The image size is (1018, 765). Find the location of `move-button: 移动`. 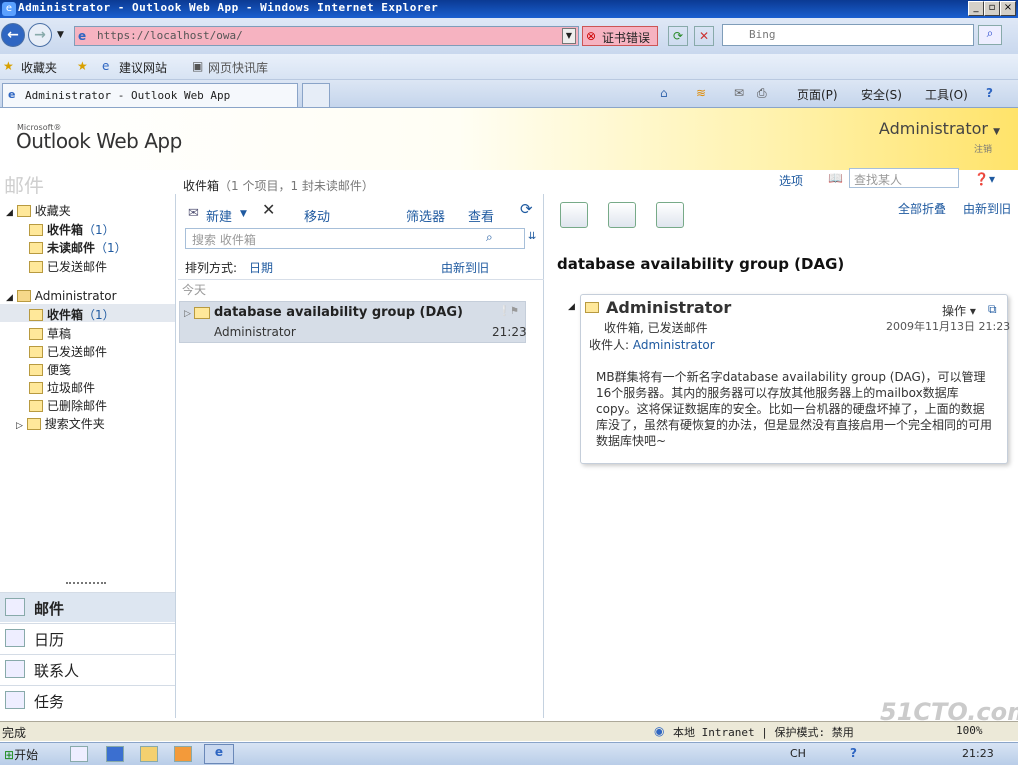

move-button: 移动 is located at coordinates (317, 215).